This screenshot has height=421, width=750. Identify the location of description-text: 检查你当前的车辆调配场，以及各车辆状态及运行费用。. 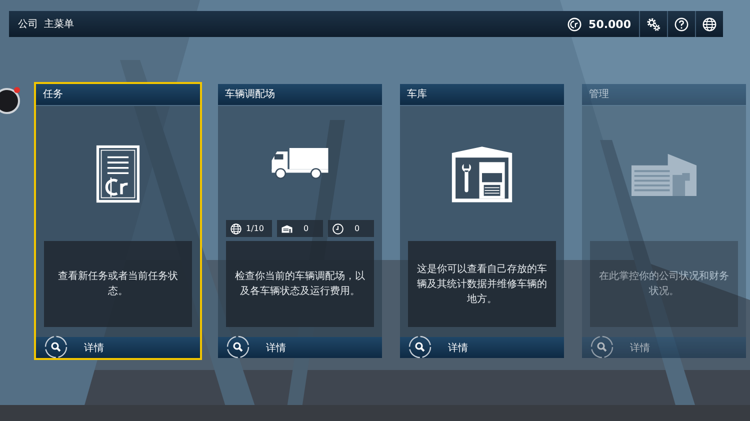
(300, 284).